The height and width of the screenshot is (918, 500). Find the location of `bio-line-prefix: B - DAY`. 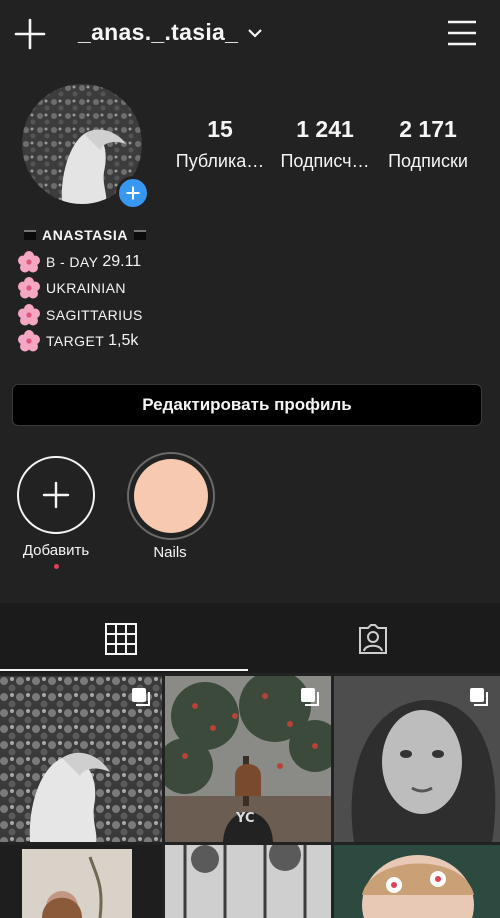

bio-line-prefix: B - DAY is located at coordinates (72, 261).